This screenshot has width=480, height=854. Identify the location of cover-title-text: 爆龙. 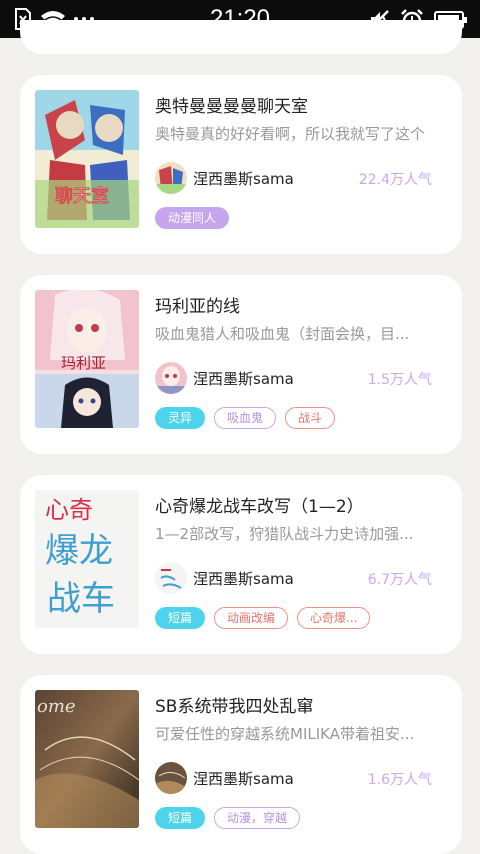
(79, 551).